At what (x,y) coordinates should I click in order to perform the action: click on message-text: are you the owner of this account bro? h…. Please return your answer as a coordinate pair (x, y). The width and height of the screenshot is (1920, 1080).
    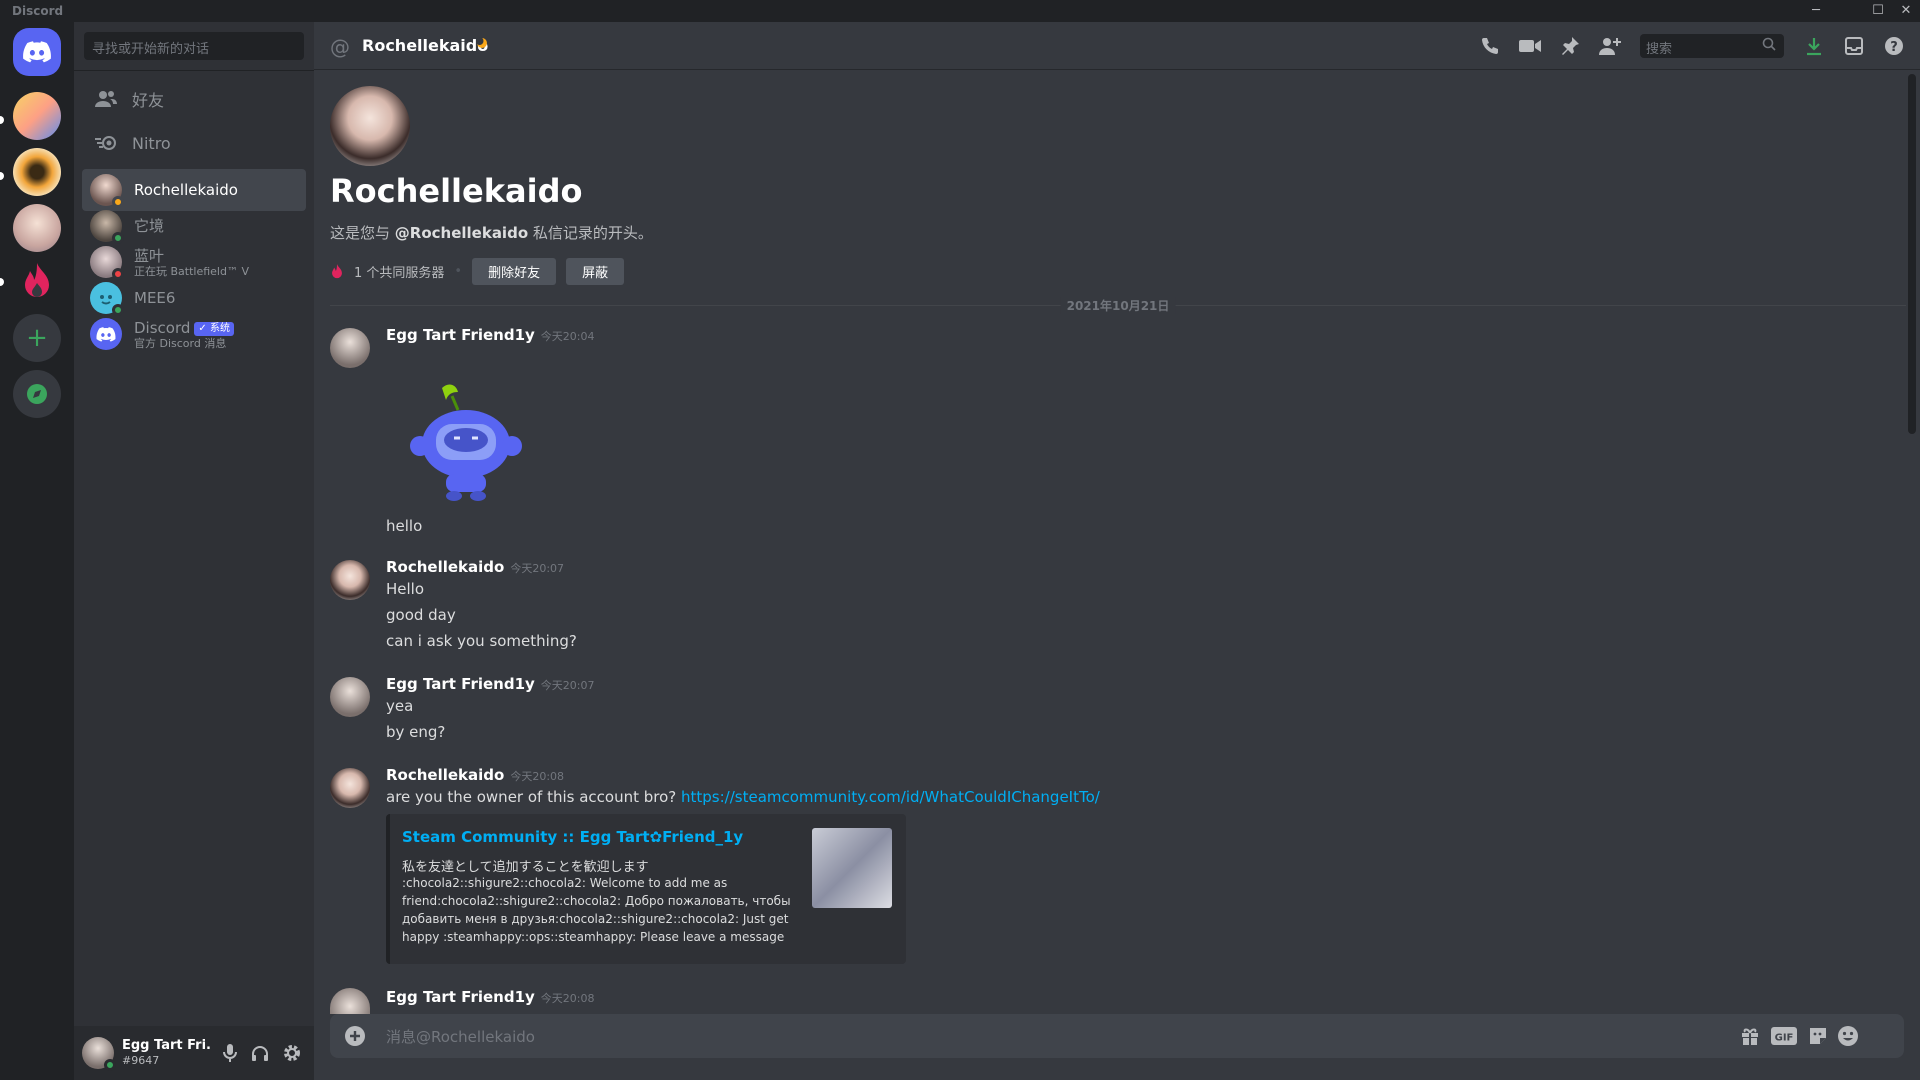
    Looking at the image, I should click on (743, 797).